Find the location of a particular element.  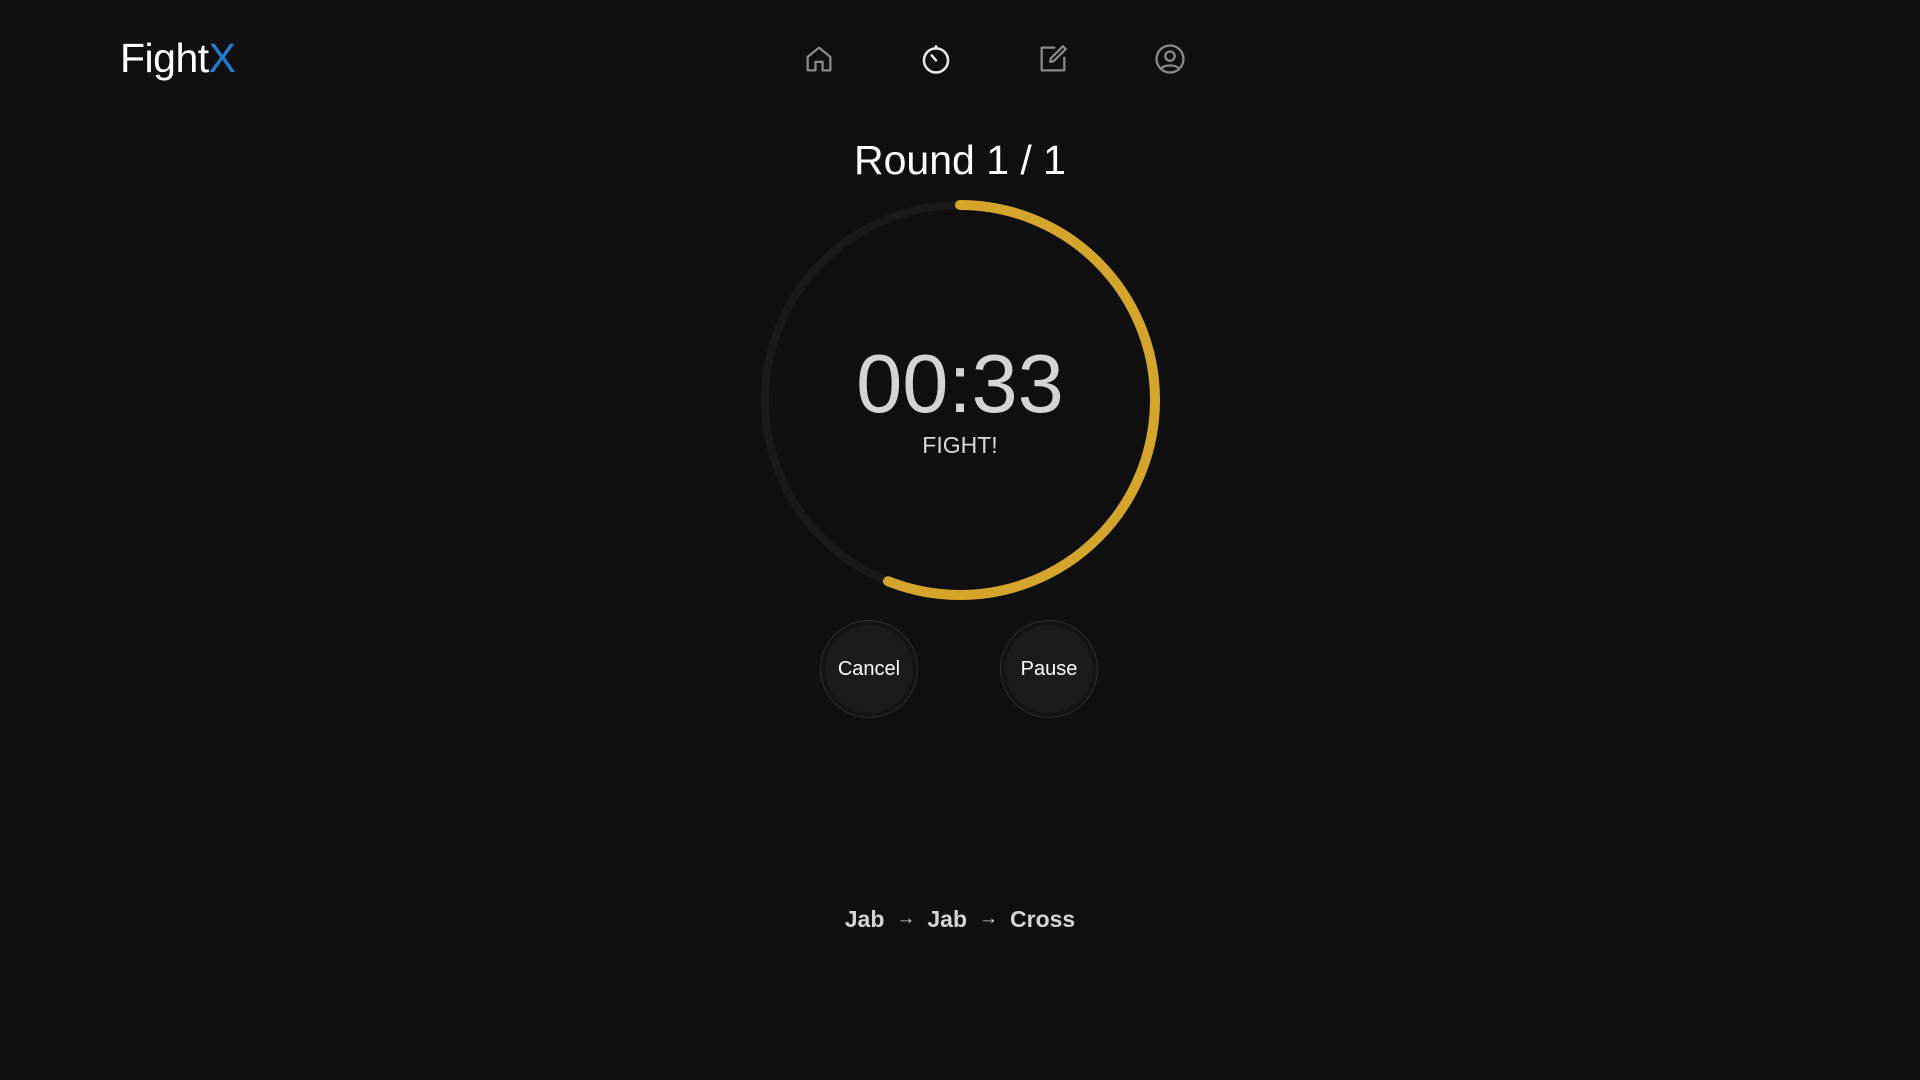

top-nav is located at coordinates (994, 59).